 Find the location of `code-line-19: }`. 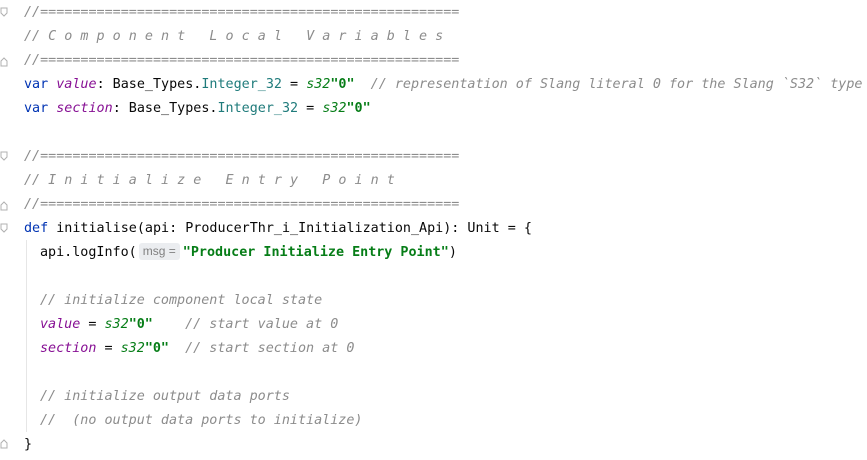

code-line-19: } is located at coordinates (28, 445).